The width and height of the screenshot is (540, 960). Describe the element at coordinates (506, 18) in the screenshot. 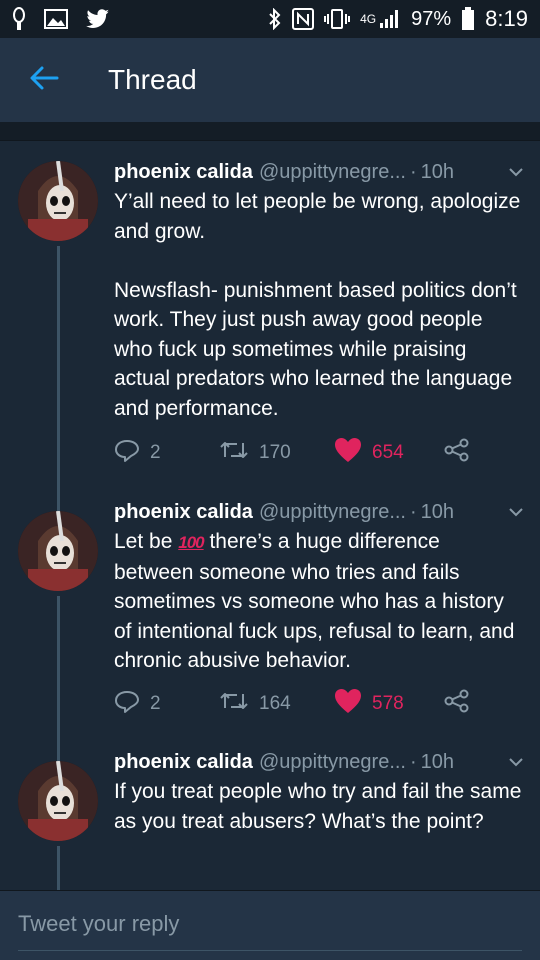

I see `clock: 8:19` at that location.